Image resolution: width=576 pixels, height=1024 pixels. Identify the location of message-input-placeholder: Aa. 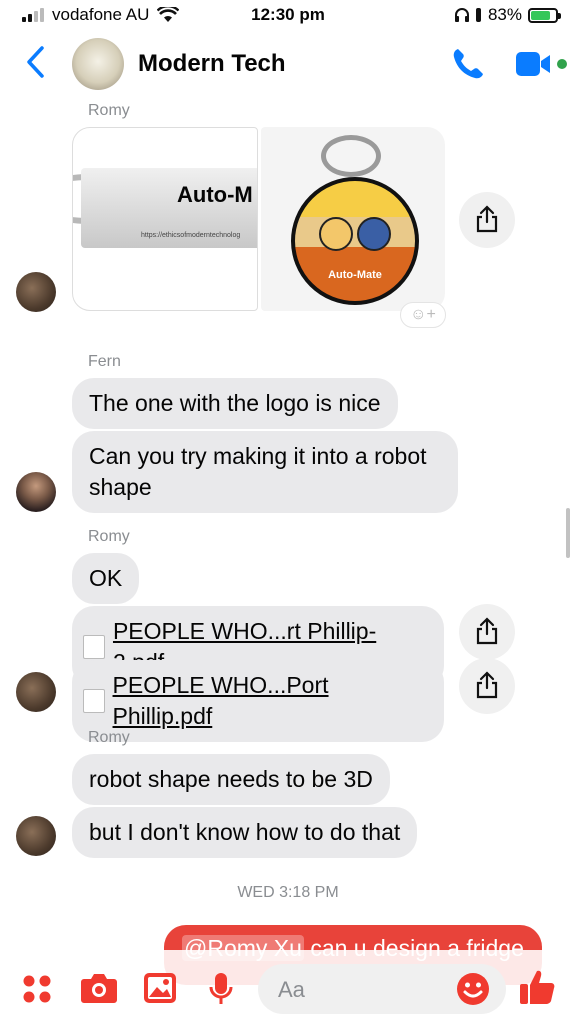
(291, 989).